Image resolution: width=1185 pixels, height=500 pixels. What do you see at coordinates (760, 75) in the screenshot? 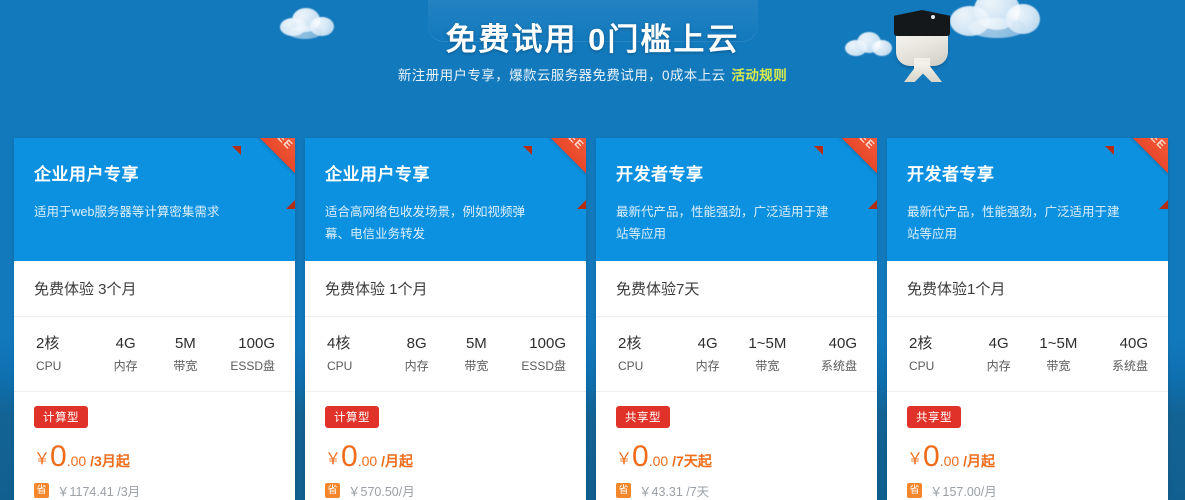
I see `activity-rules-link: 活动规则` at bounding box center [760, 75].